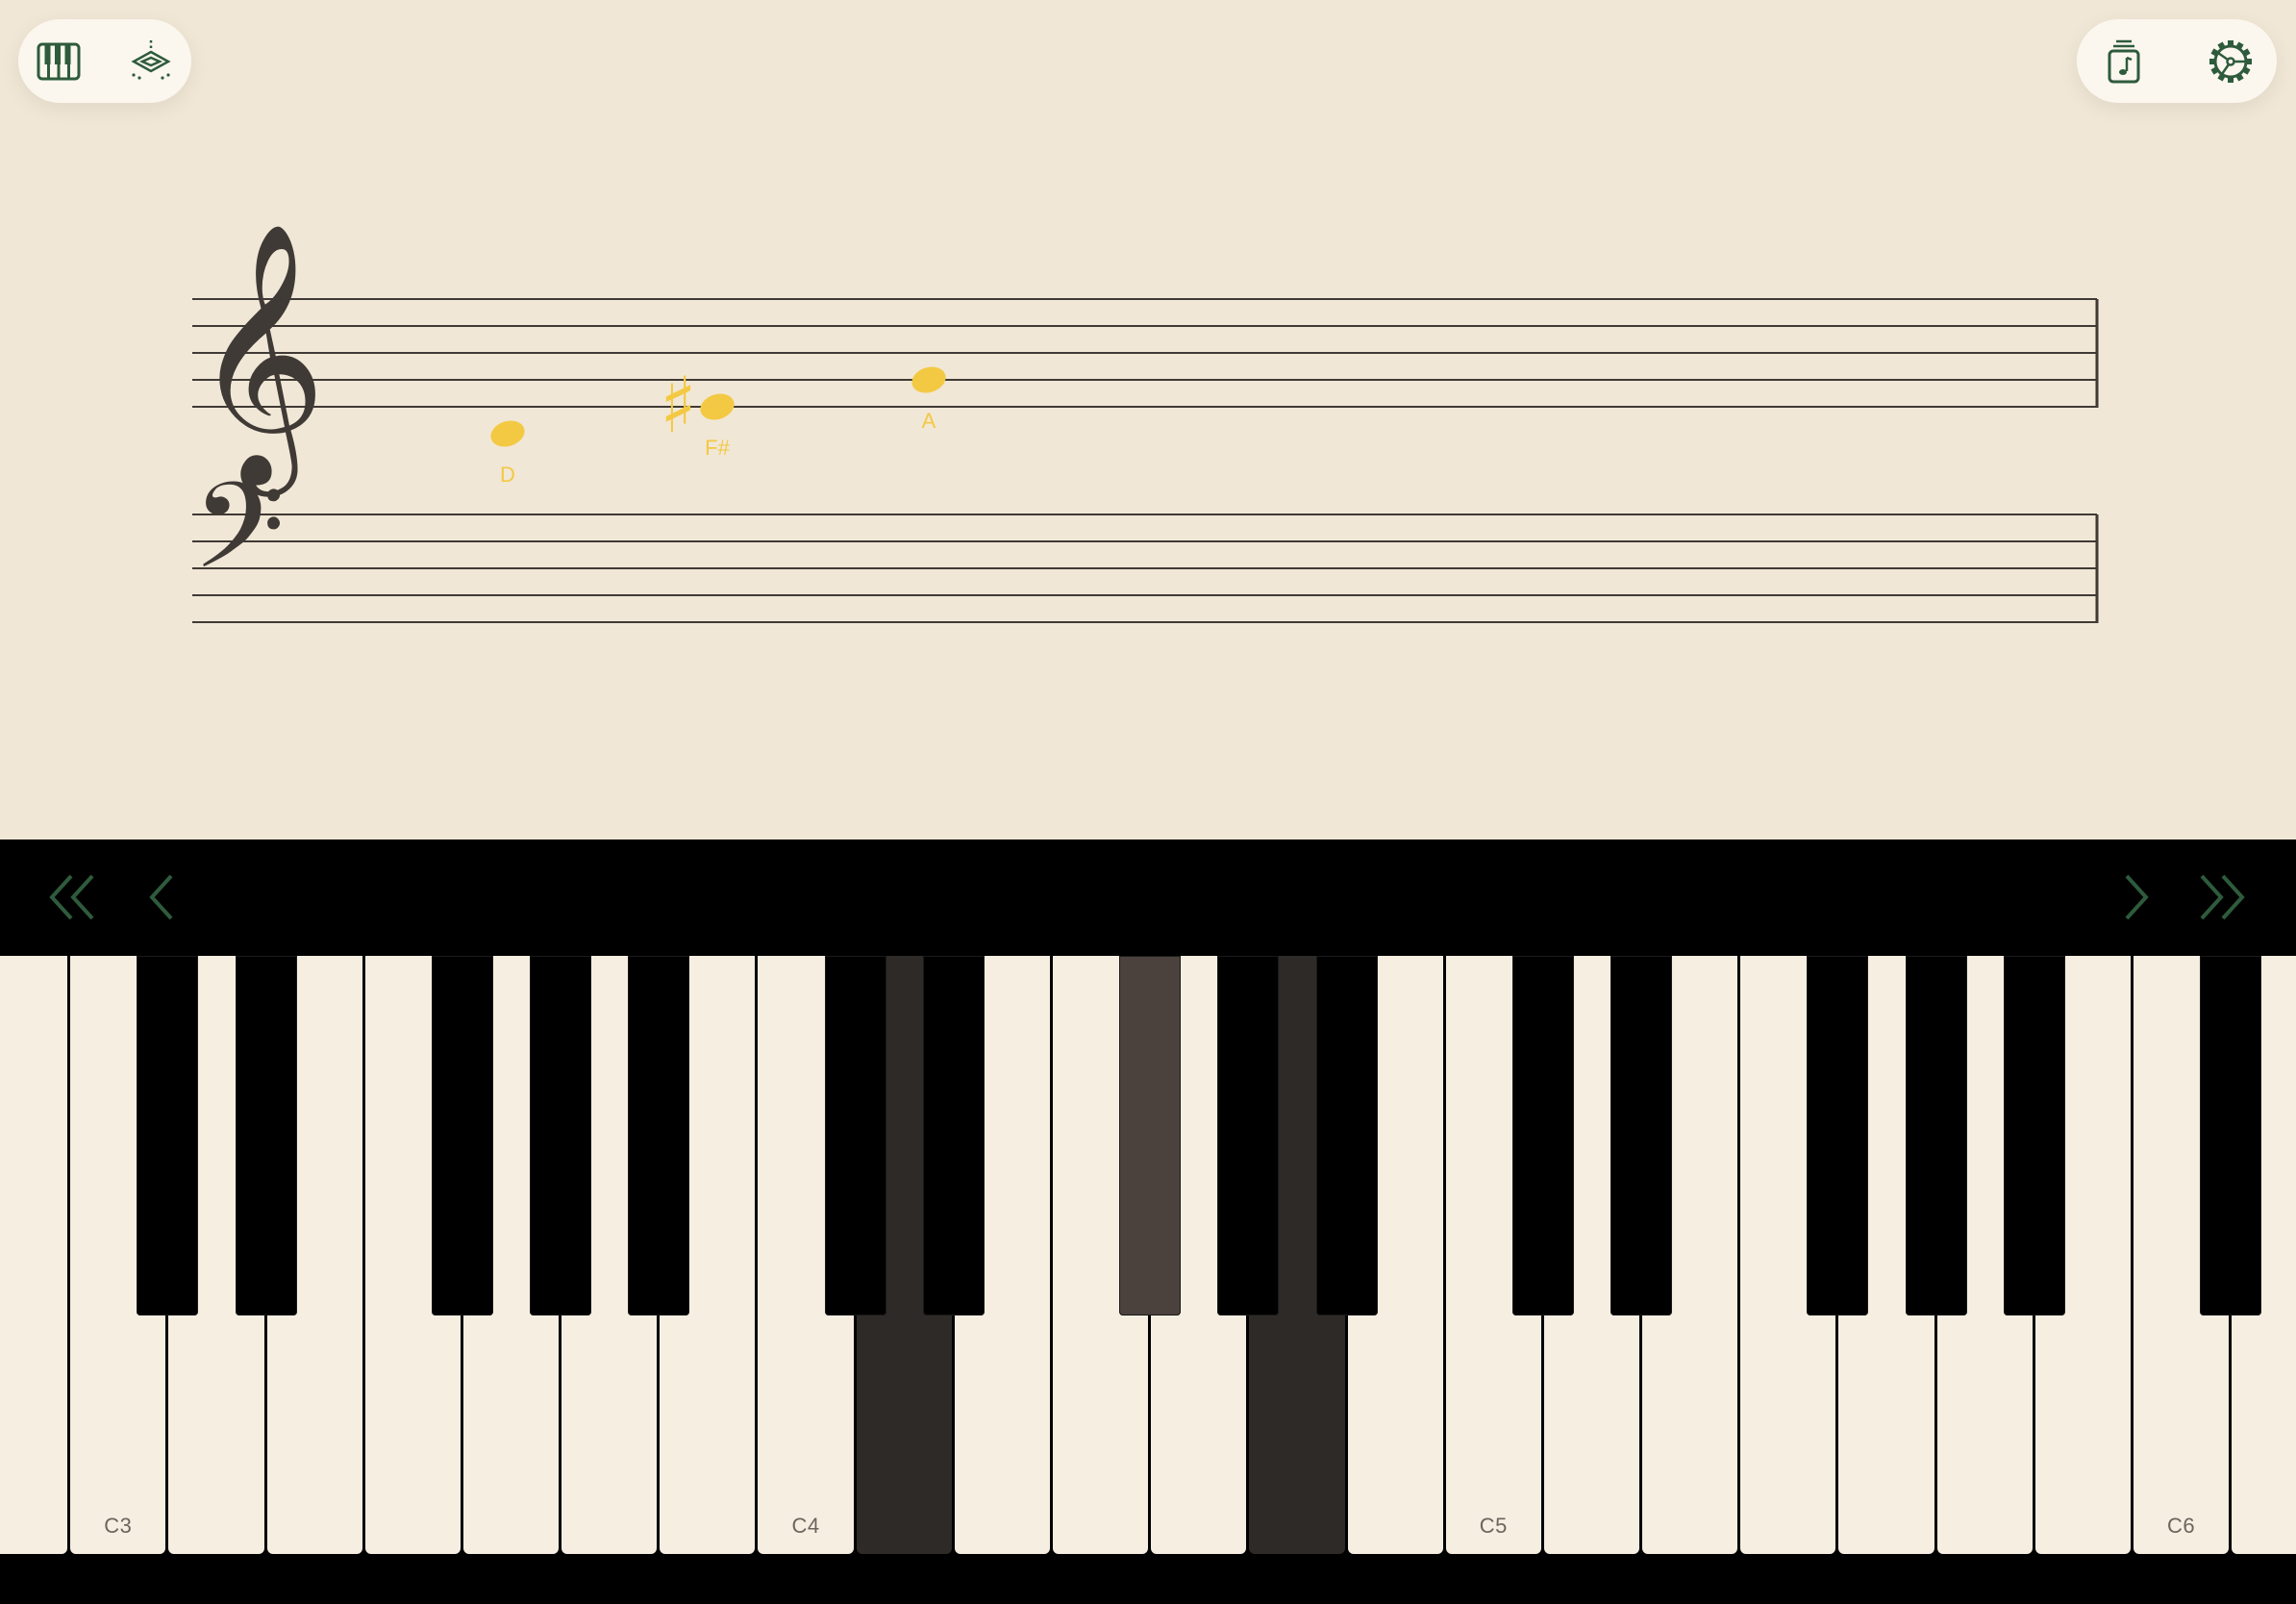 The image size is (2296, 1604). What do you see at coordinates (118, 1526) in the screenshot?
I see `octave-label: C3` at bounding box center [118, 1526].